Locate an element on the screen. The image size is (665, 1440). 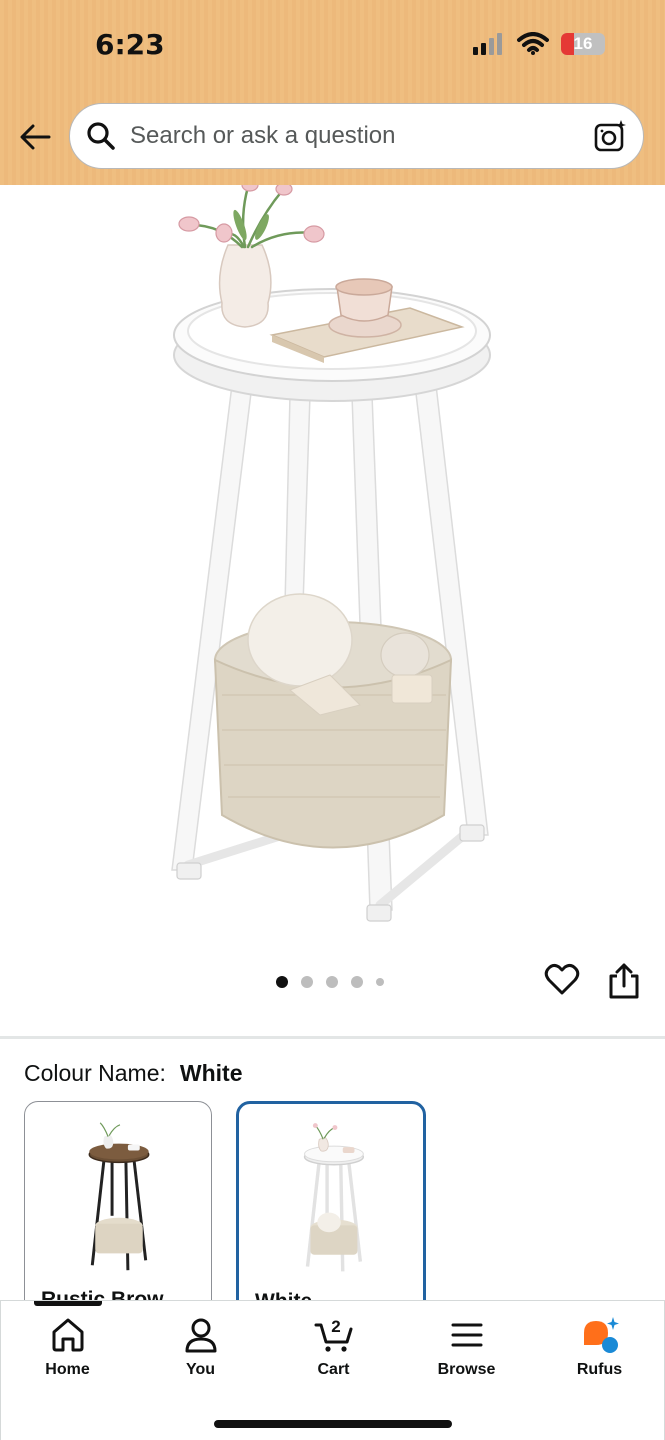
menu-icon is located at coordinates (466, 1335).